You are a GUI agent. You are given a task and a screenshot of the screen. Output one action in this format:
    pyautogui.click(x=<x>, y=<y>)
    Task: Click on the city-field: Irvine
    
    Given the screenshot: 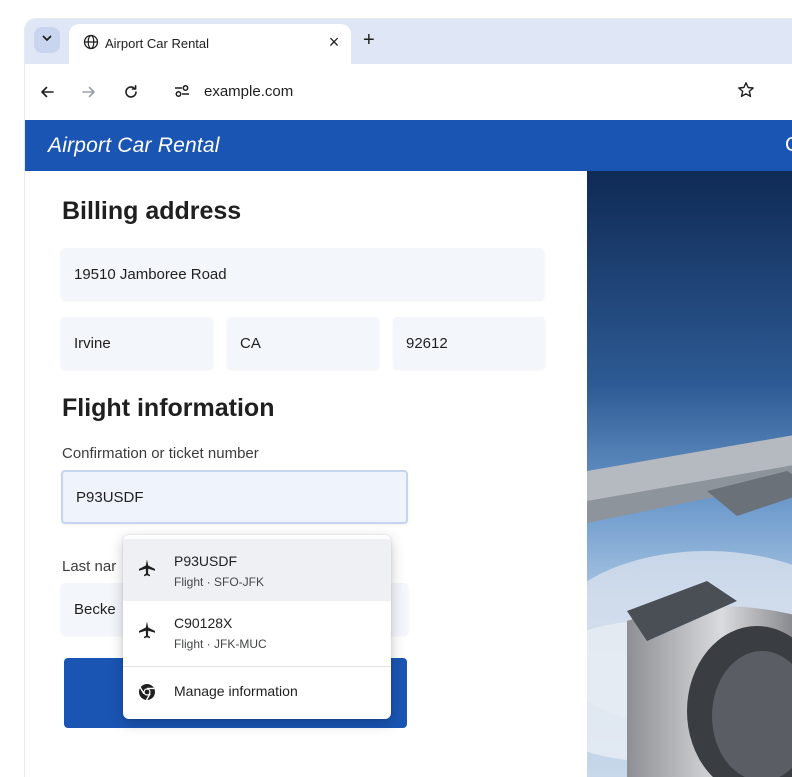 What is the action you would take?
    pyautogui.click(x=137, y=343)
    